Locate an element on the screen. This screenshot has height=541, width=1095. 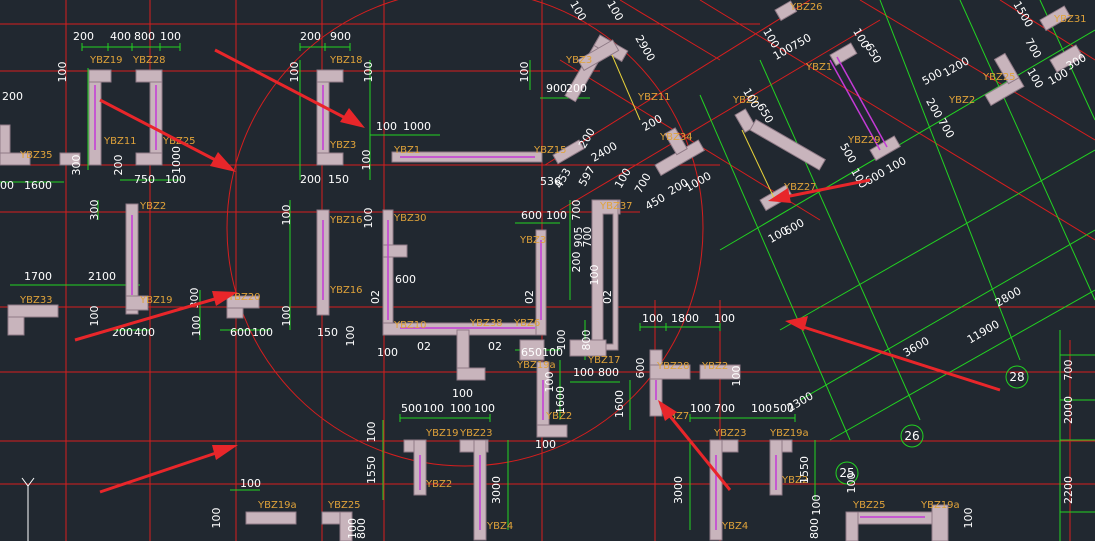
dimension-text: 650 is located at coordinates (531, 352).